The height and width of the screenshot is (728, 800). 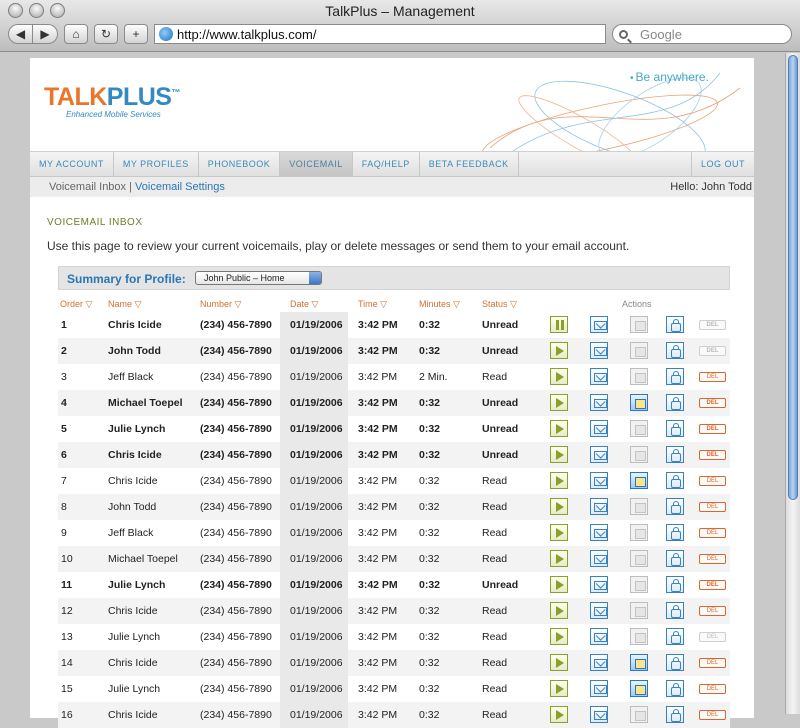 What do you see at coordinates (304, 304) in the screenshot?
I see `col-date: Date ▽` at bounding box center [304, 304].